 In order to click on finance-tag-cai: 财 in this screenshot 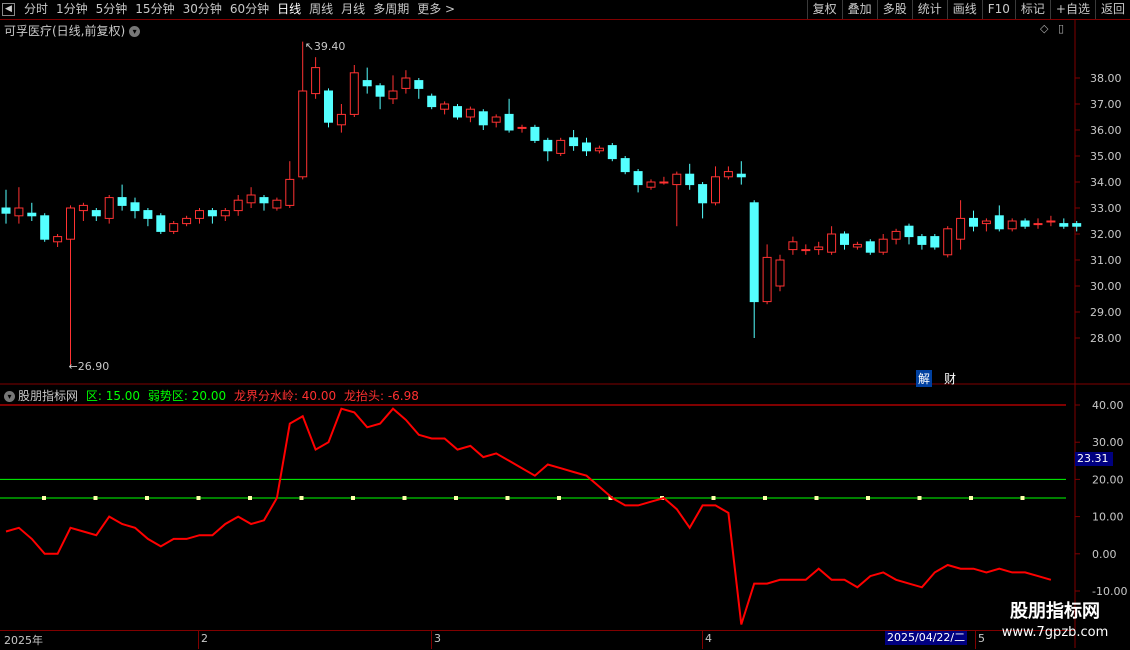, I will do `click(950, 378)`.